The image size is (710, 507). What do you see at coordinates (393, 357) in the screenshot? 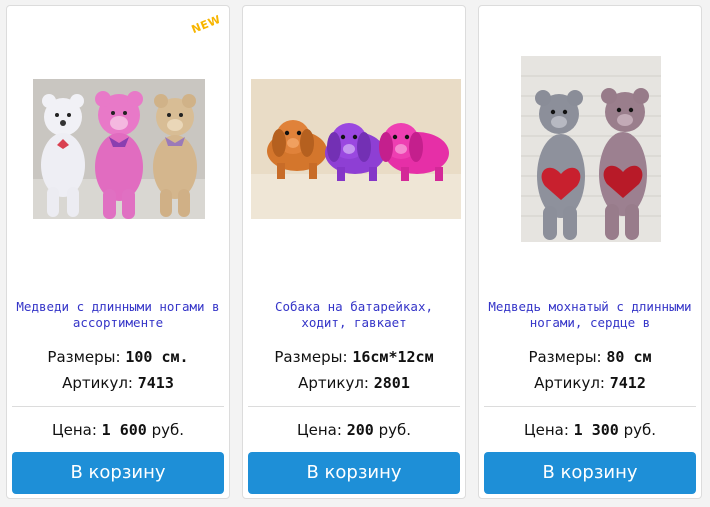
I see `size-value: 16см*12см` at bounding box center [393, 357].